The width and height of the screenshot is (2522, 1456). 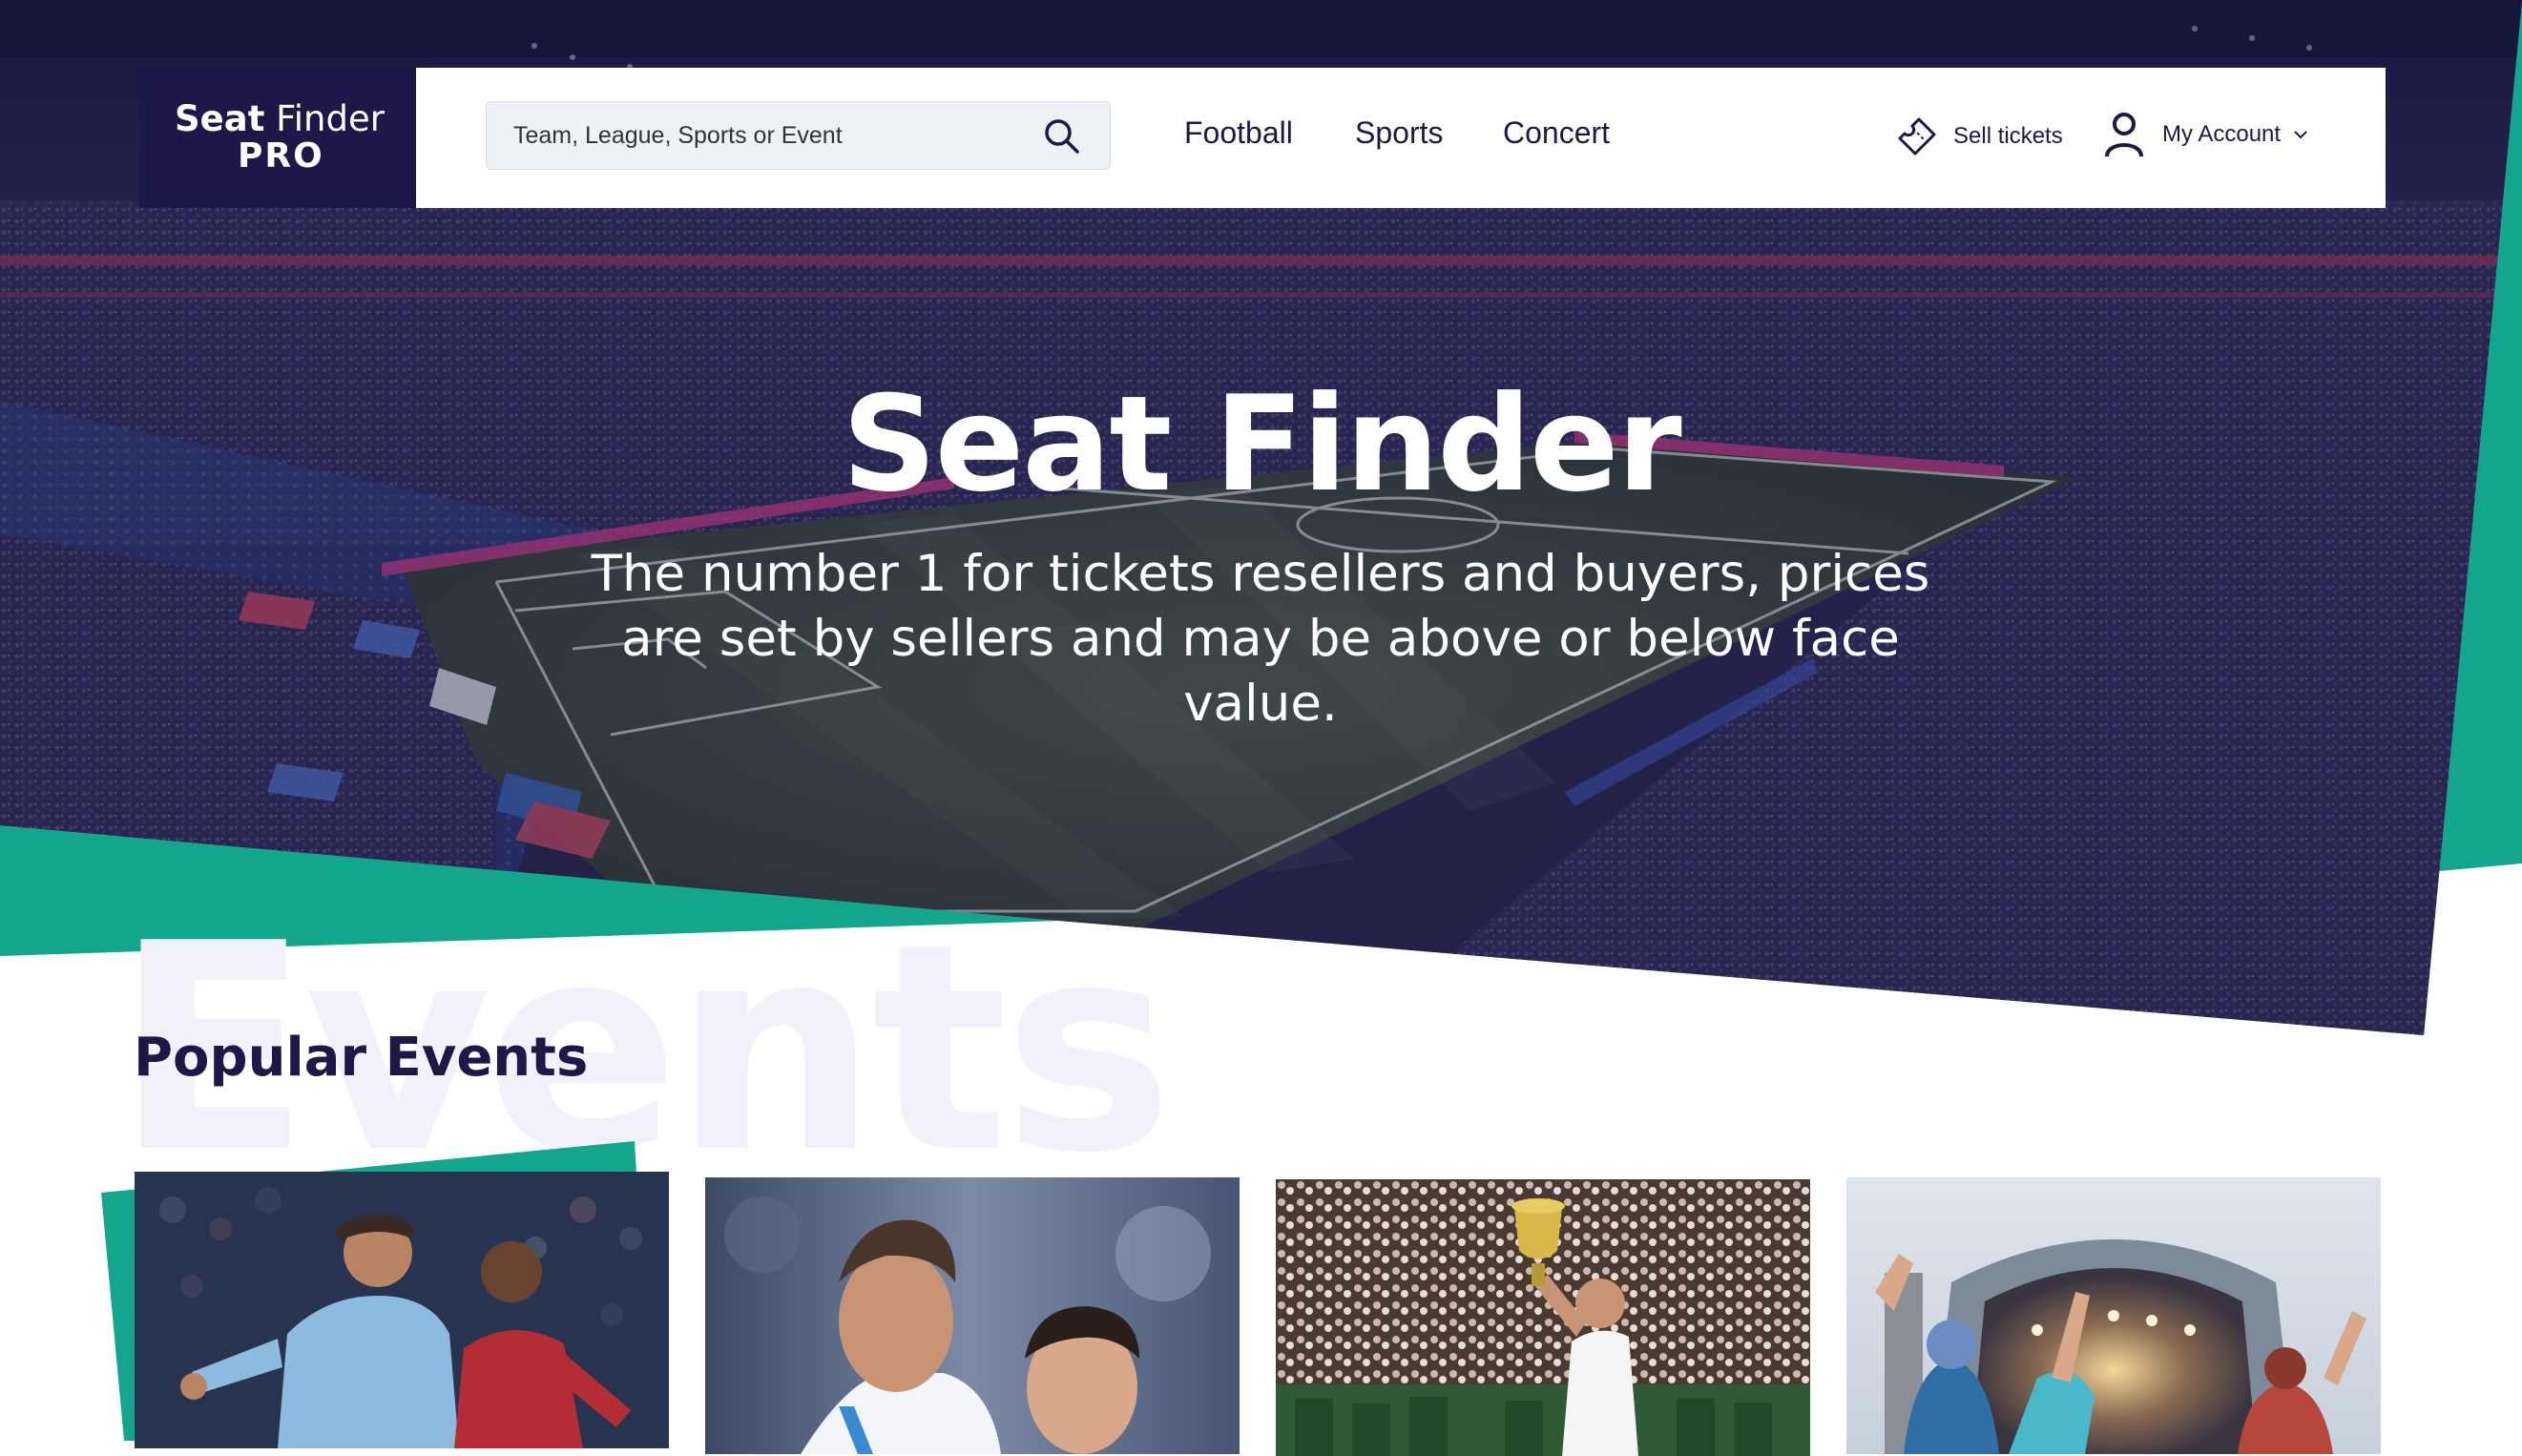 What do you see at coordinates (1399, 133) in the screenshot?
I see `nav-sports: Sports` at bounding box center [1399, 133].